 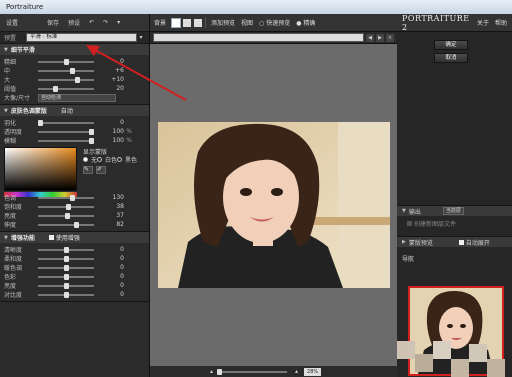 I want to click on side-by-side-icon, so click(x=198, y=22).